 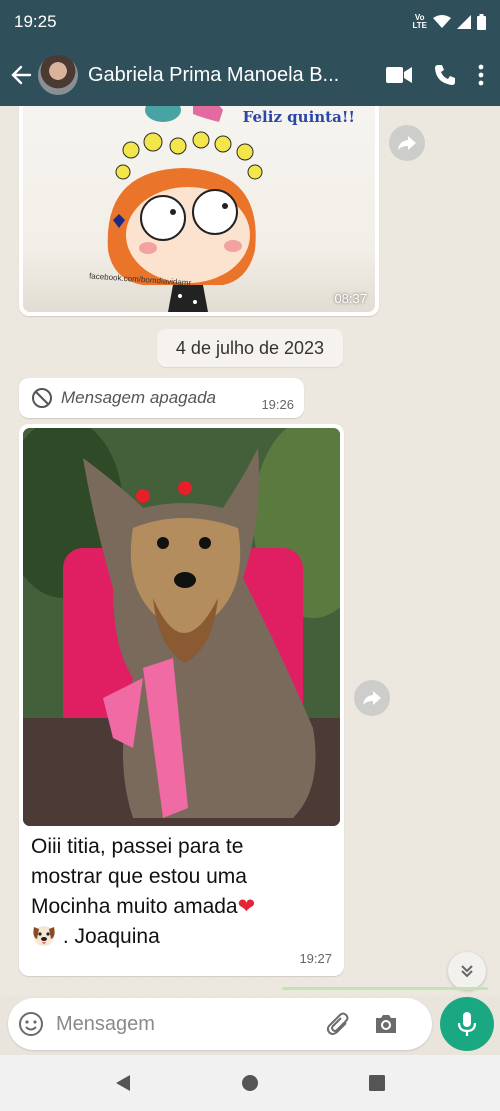 What do you see at coordinates (139, 397) in the screenshot?
I see `deleted-message-text: Mensagem apagada` at bounding box center [139, 397].